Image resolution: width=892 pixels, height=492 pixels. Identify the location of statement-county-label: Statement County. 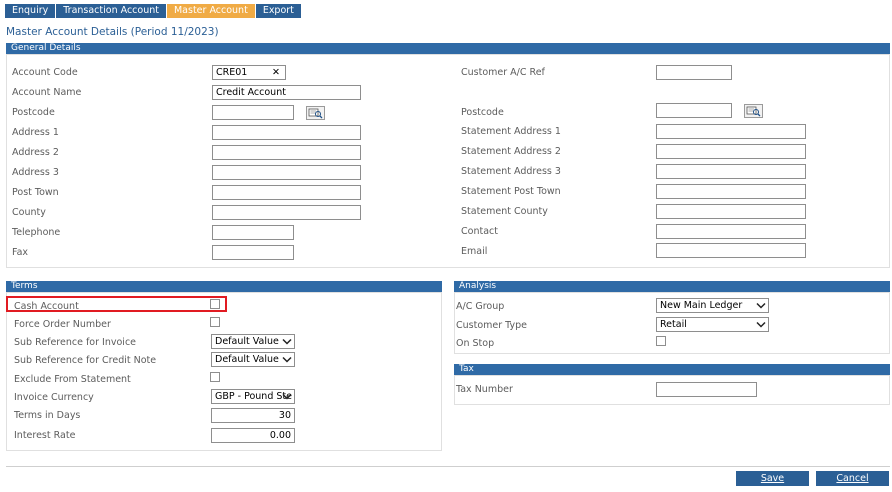
(504, 211).